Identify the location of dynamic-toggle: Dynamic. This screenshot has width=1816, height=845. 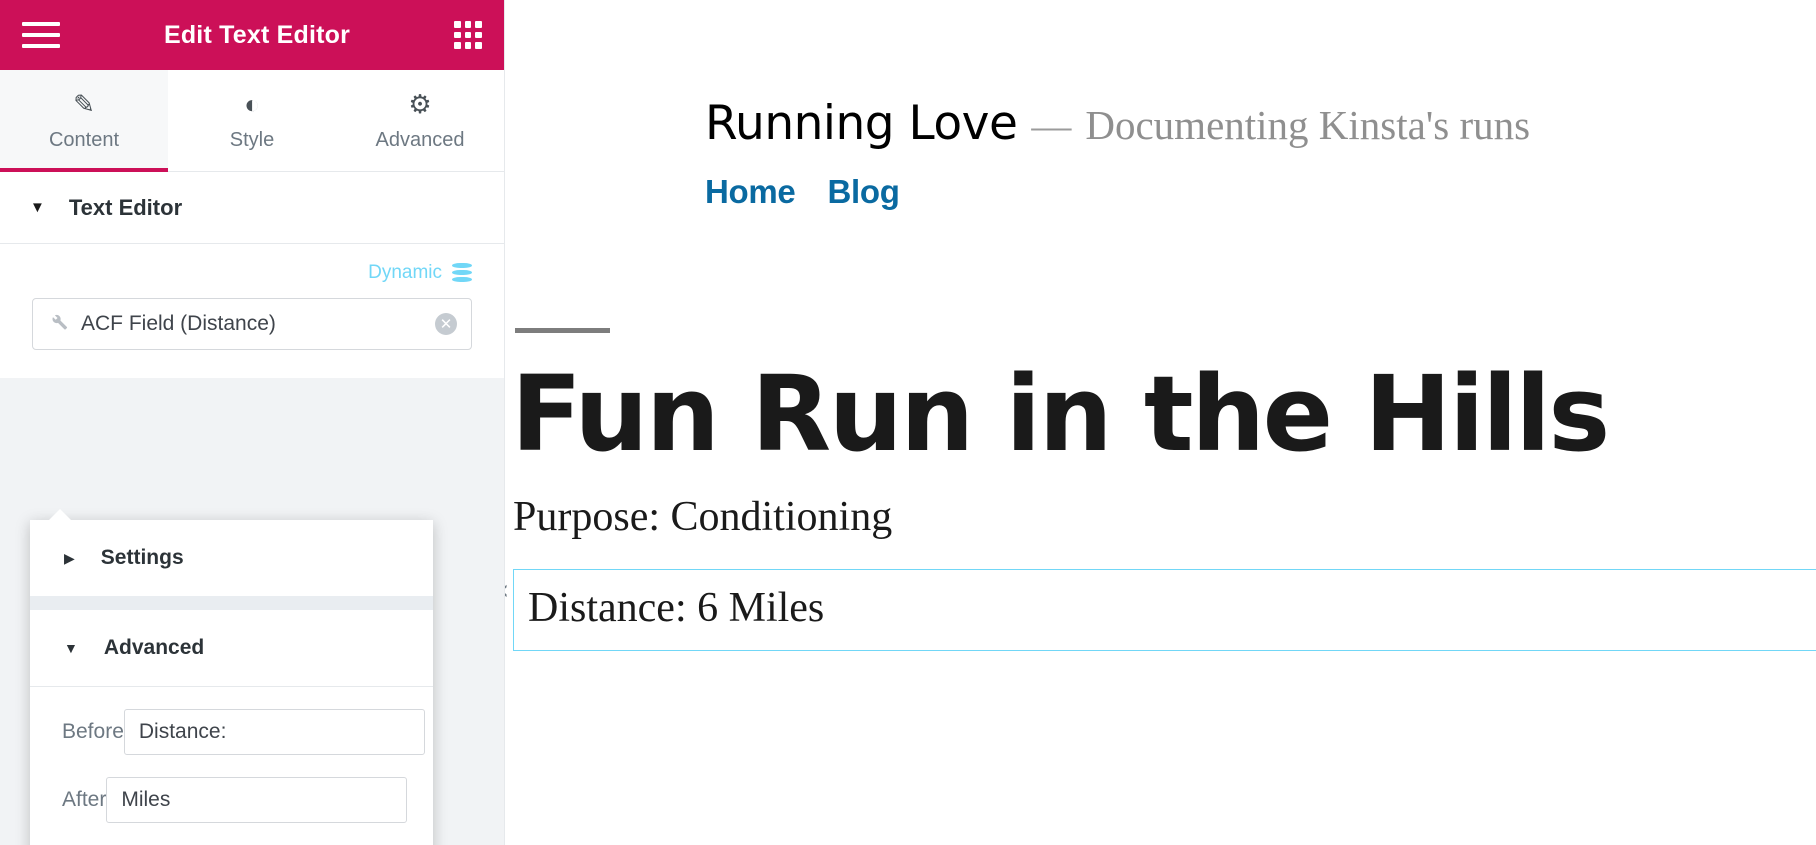
(252, 273).